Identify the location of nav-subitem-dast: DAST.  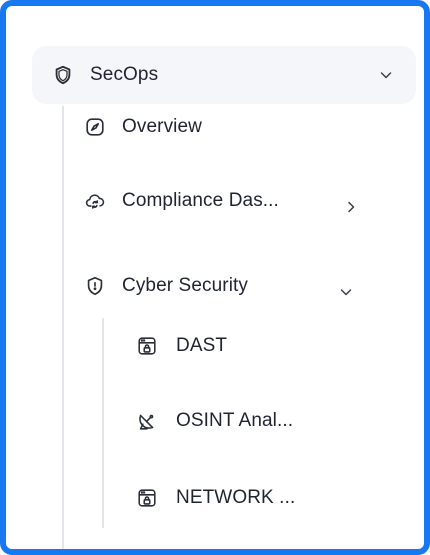
(181, 346).